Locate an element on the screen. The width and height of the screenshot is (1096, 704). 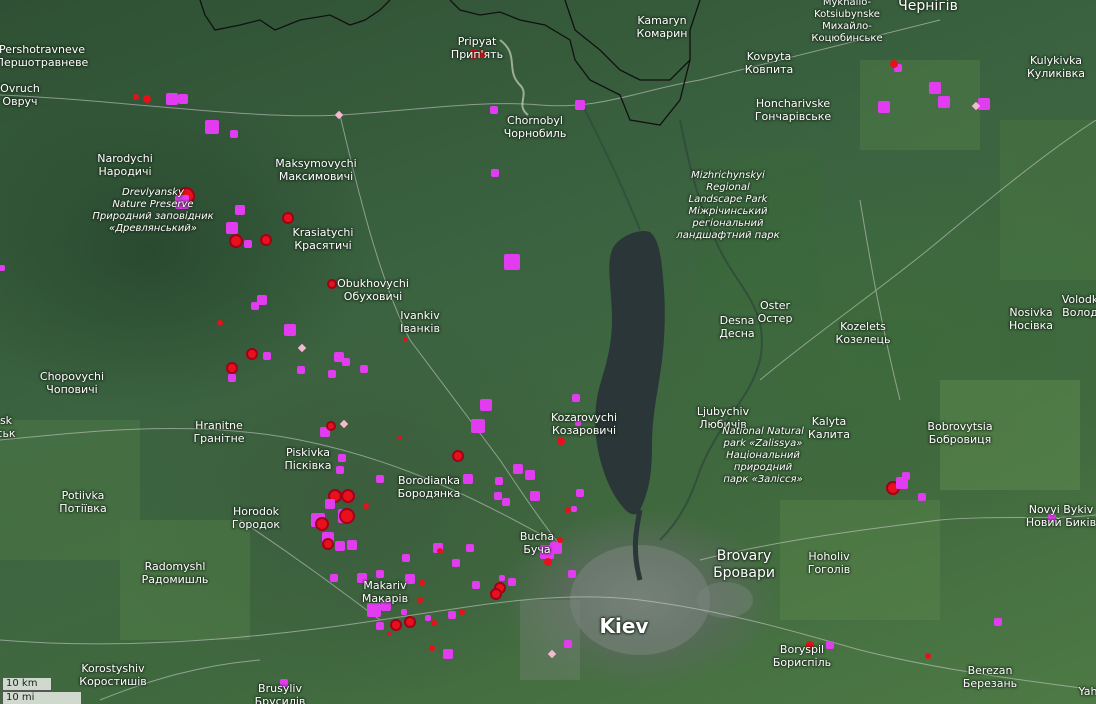
place-bucha: Bucha Буча is located at coordinates (537, 543).